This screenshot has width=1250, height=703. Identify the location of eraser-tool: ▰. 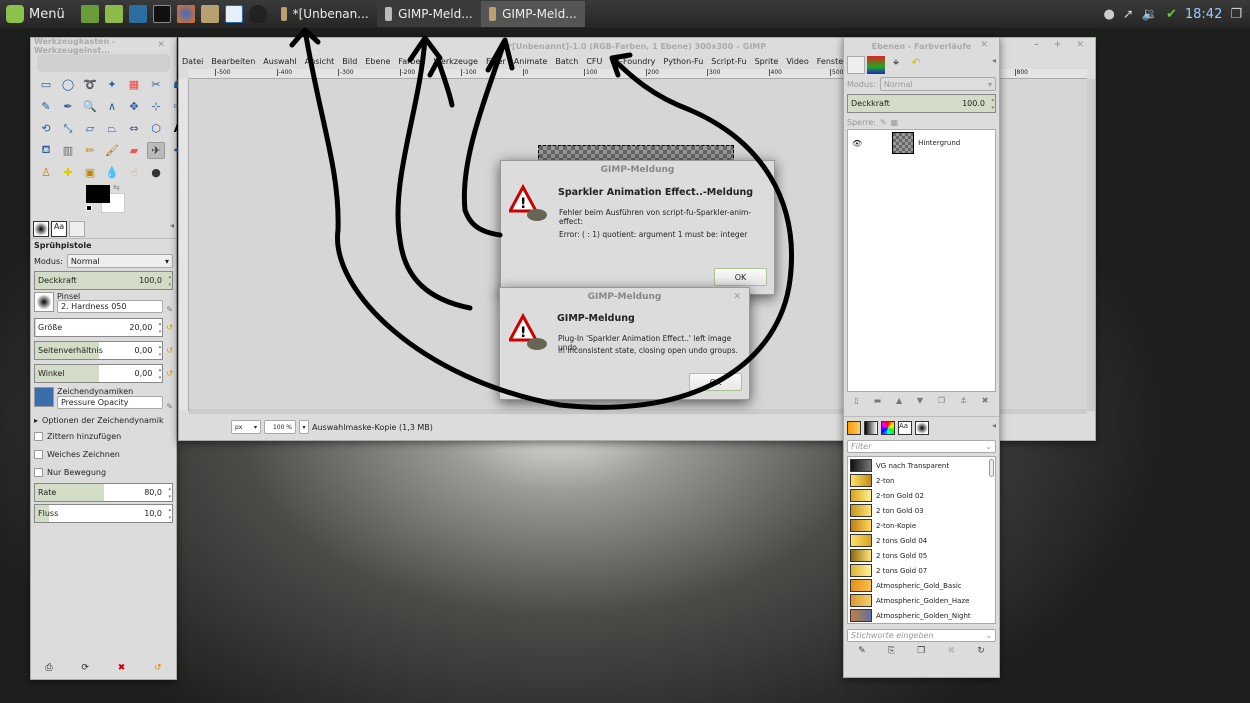
(134, 150).